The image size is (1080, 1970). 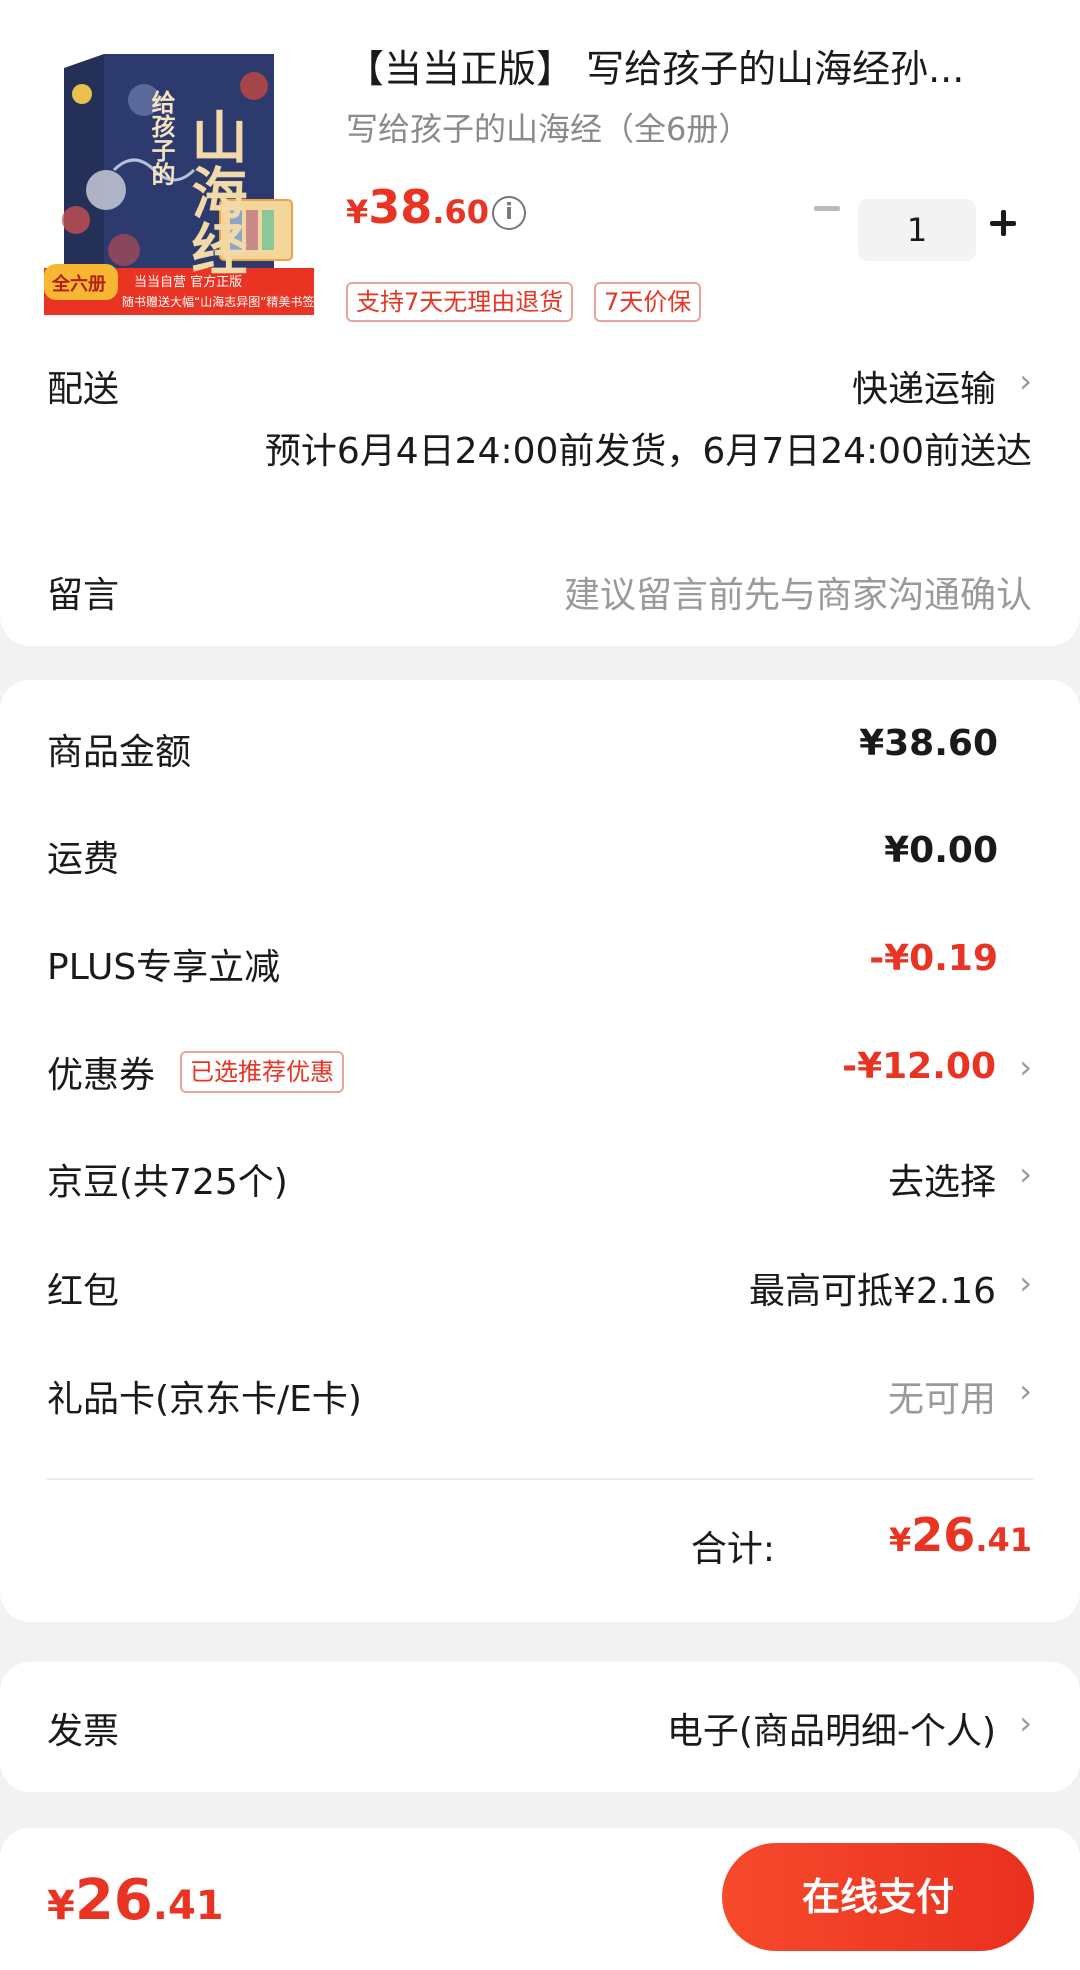 What do you see at coordinates (179, 182) in the screenshot?
I see `product-thumbnail: 全六册 当当自营 官方正版 随书赠送大幅“山海志异图”精美书签 给孩子的 山海经` at bounding box center [179, 182].